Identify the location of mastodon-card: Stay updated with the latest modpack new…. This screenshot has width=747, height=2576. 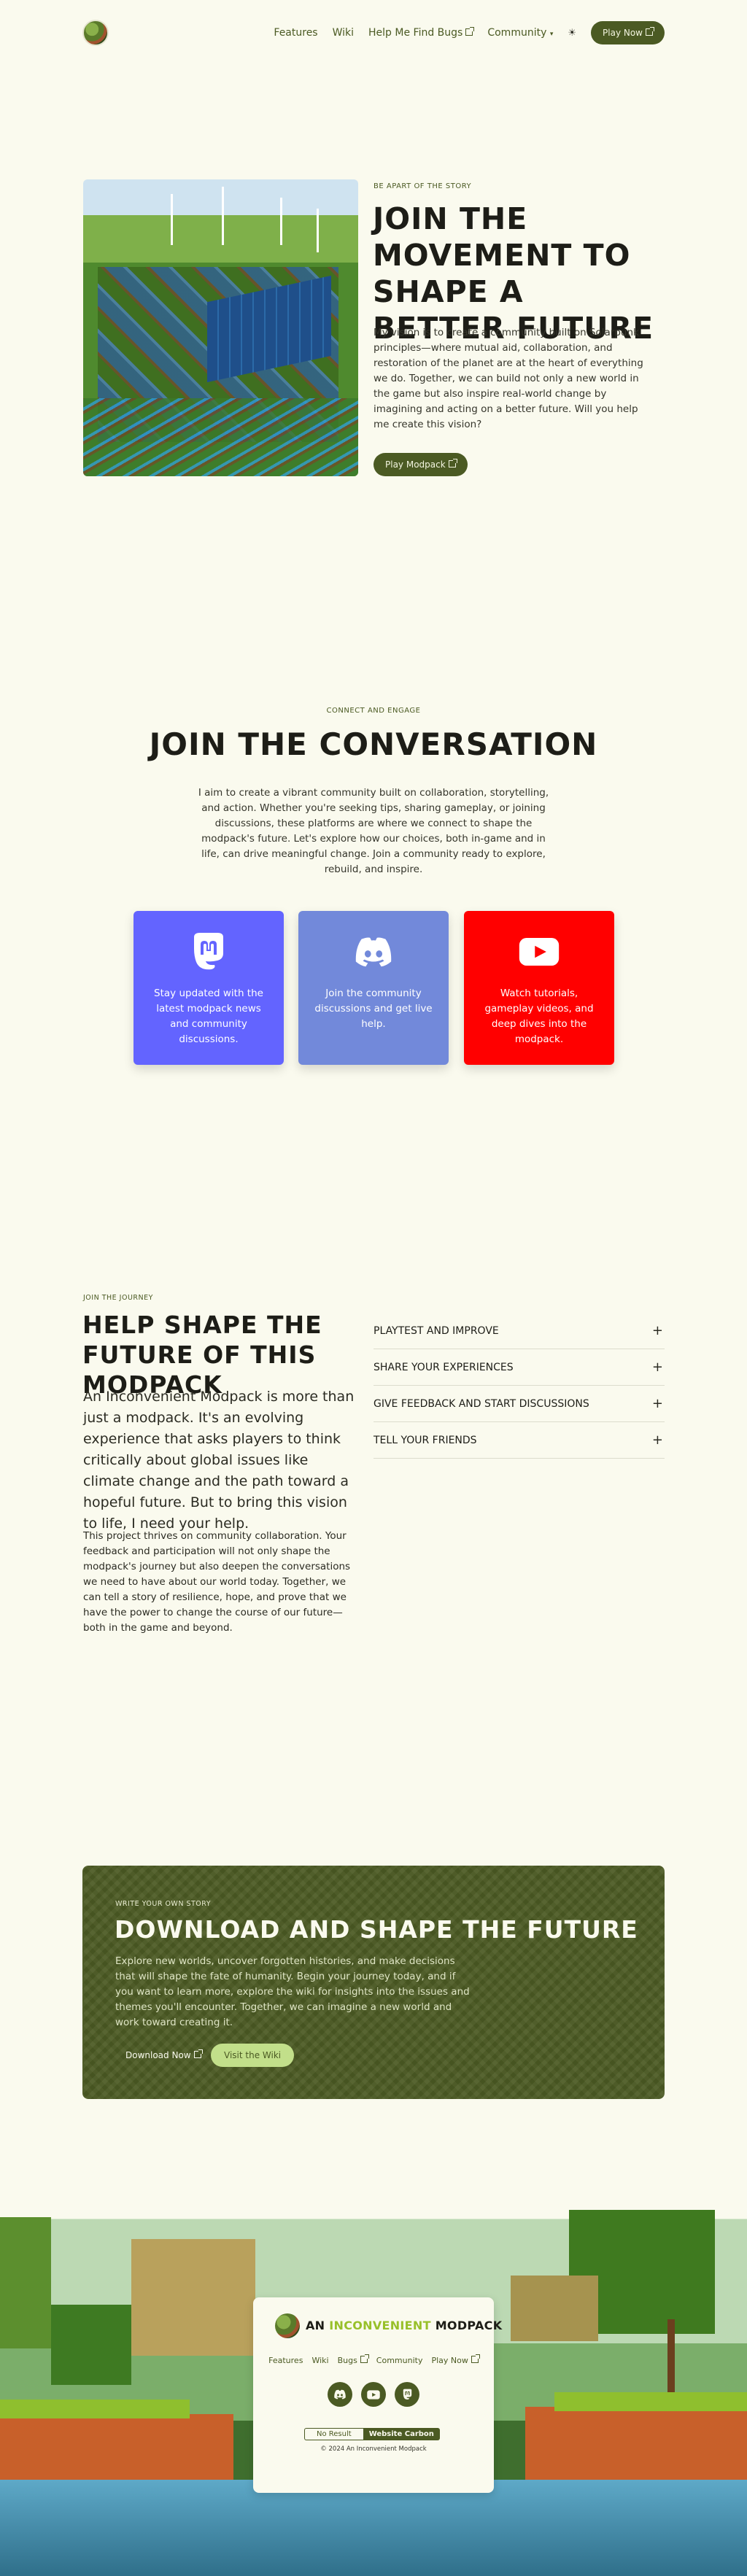
(208, 988).